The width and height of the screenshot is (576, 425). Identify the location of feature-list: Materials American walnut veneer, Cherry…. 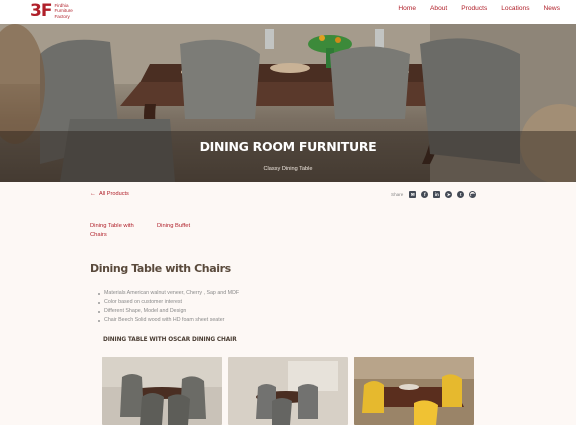
(168, 307).